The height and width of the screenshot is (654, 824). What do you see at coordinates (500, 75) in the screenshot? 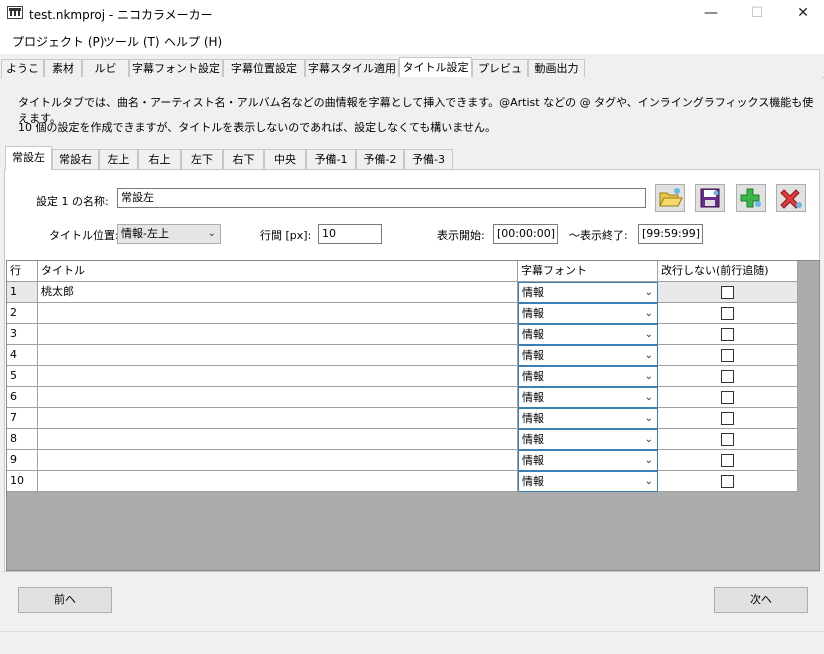
I see `tab-preview: プレビュー` at bounding box center [500, 75].